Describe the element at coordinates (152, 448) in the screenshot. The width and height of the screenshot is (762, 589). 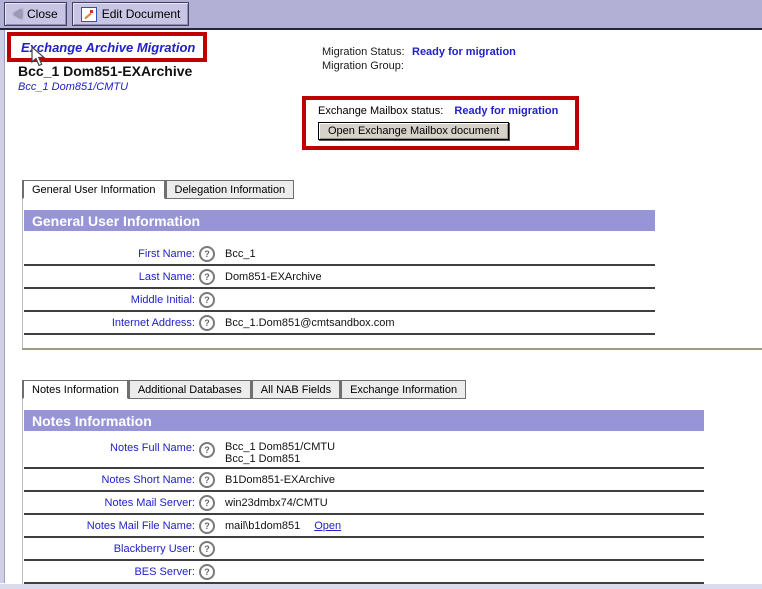
I see `notes-full-name-label: Notes Full Name:` at that location.